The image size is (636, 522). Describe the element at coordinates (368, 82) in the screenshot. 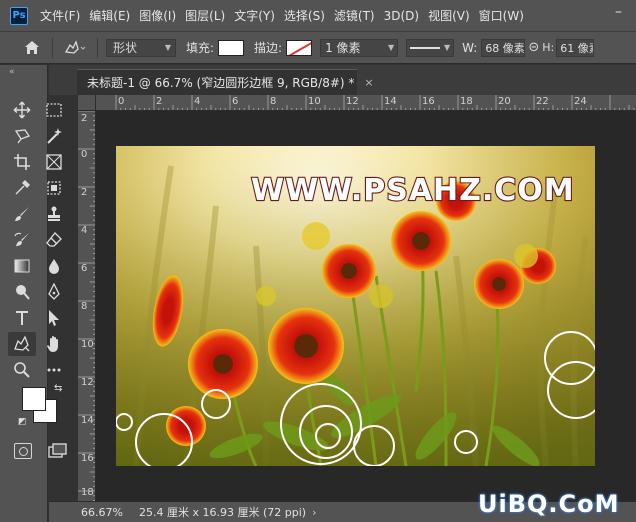

I see `close-icon: ×` at that location.